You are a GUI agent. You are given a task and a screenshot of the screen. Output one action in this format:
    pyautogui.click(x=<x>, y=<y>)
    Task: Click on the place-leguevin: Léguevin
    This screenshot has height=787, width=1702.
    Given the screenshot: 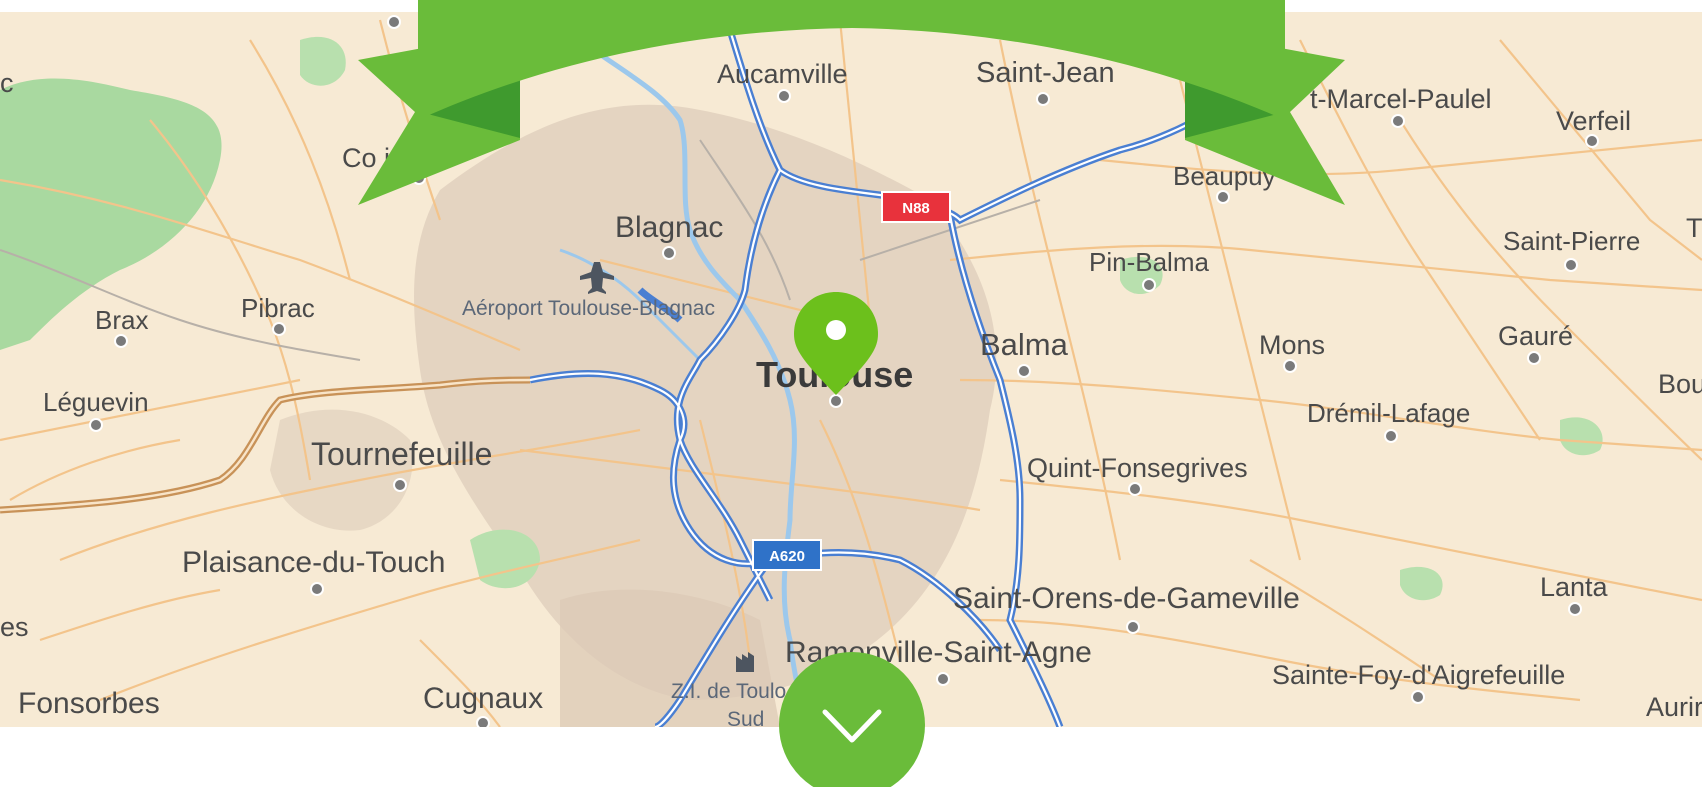 What is the action you would take?
    pyautogui.click(x=96, y=402)
    